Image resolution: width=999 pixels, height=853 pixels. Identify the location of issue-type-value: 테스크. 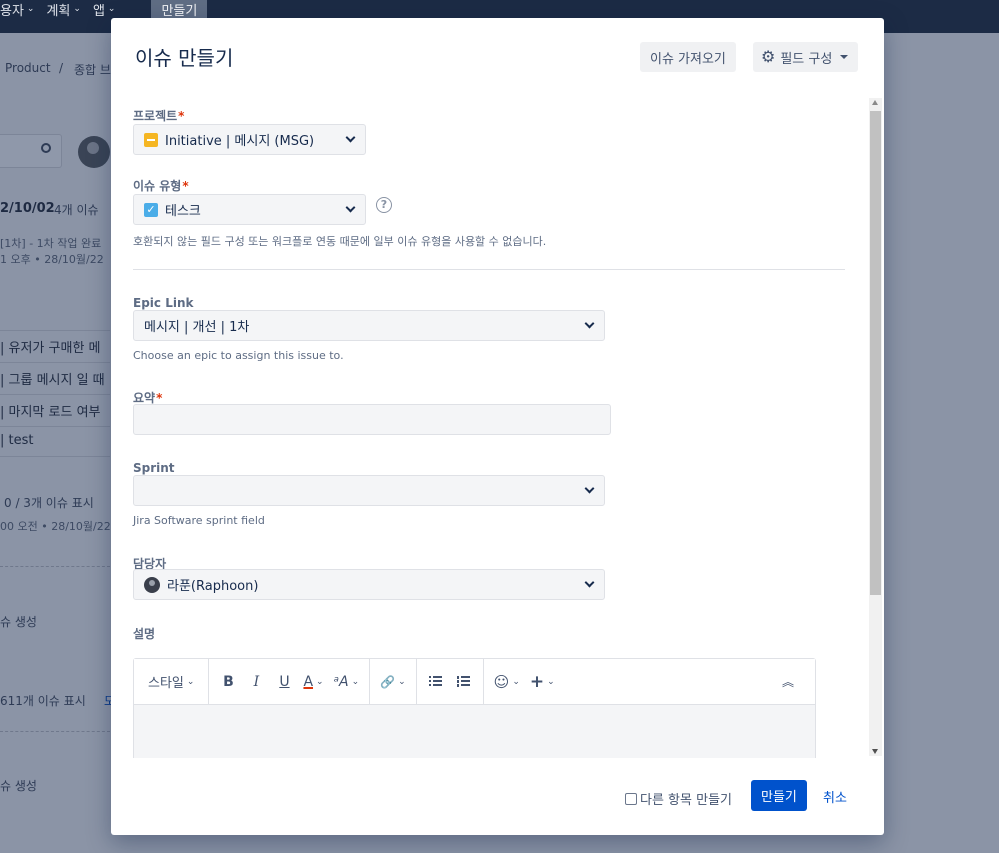
(183, 211).